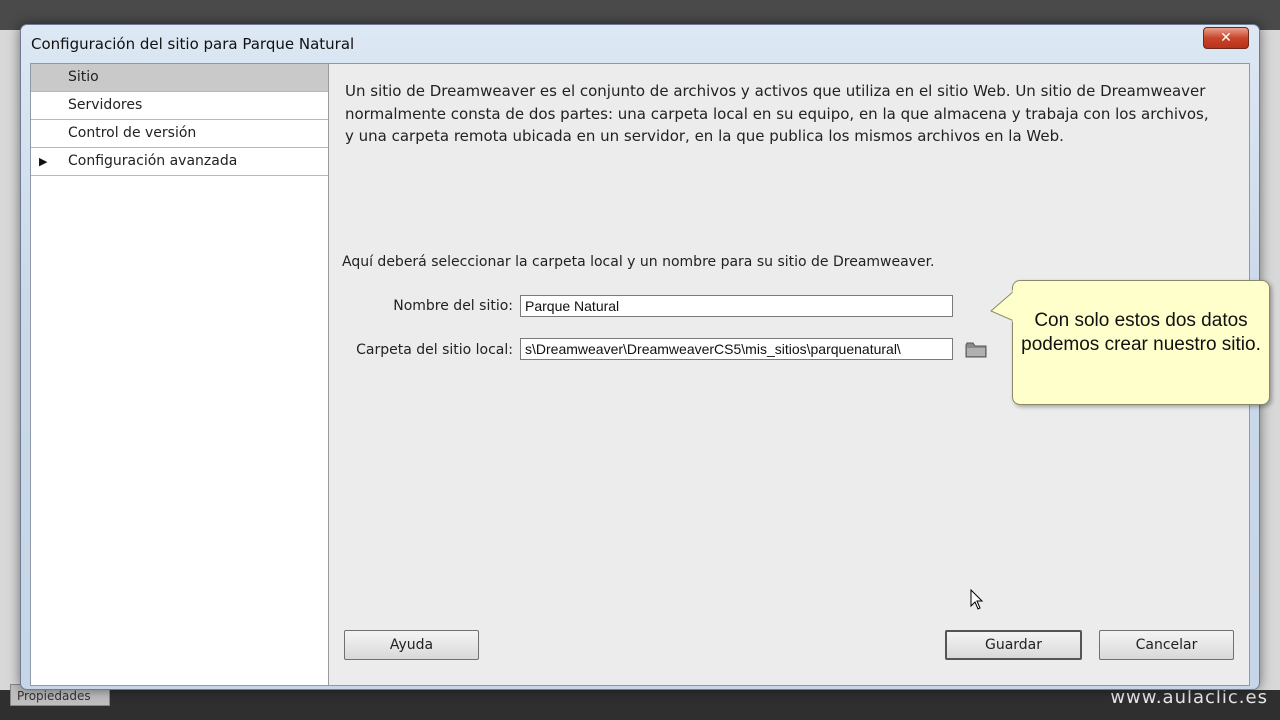 The width and height of the screenshot is (1280, 720). Describe the element at coordinates (43, 161) in the screenshot. I see `expand-arrow-icon: ▶` at that location.